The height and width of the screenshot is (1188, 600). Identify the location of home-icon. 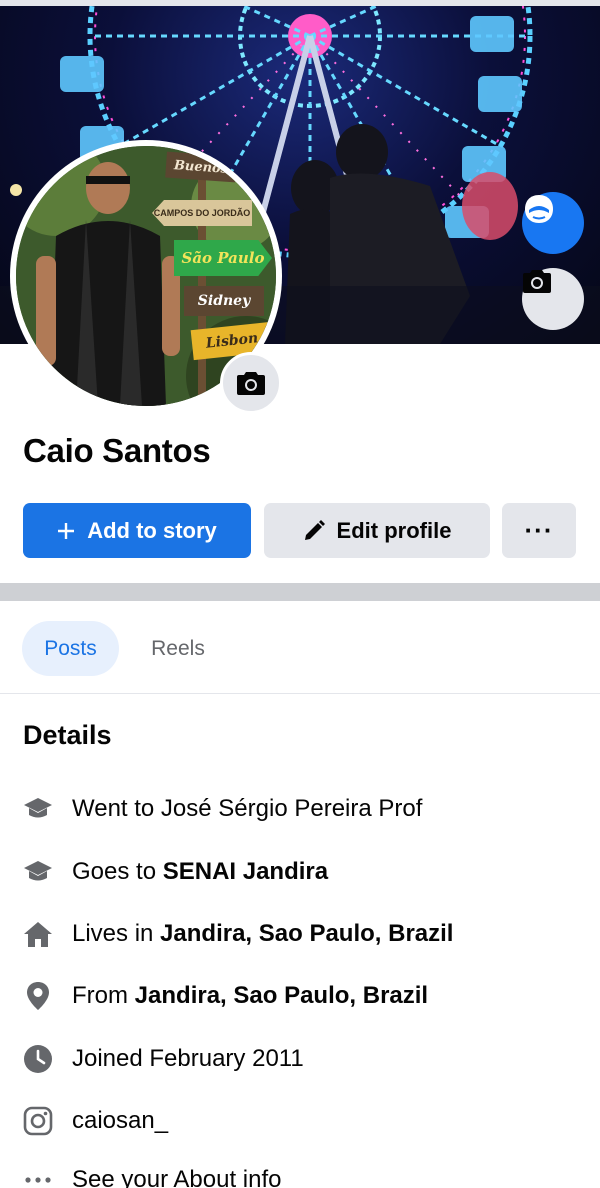
(38, 934).